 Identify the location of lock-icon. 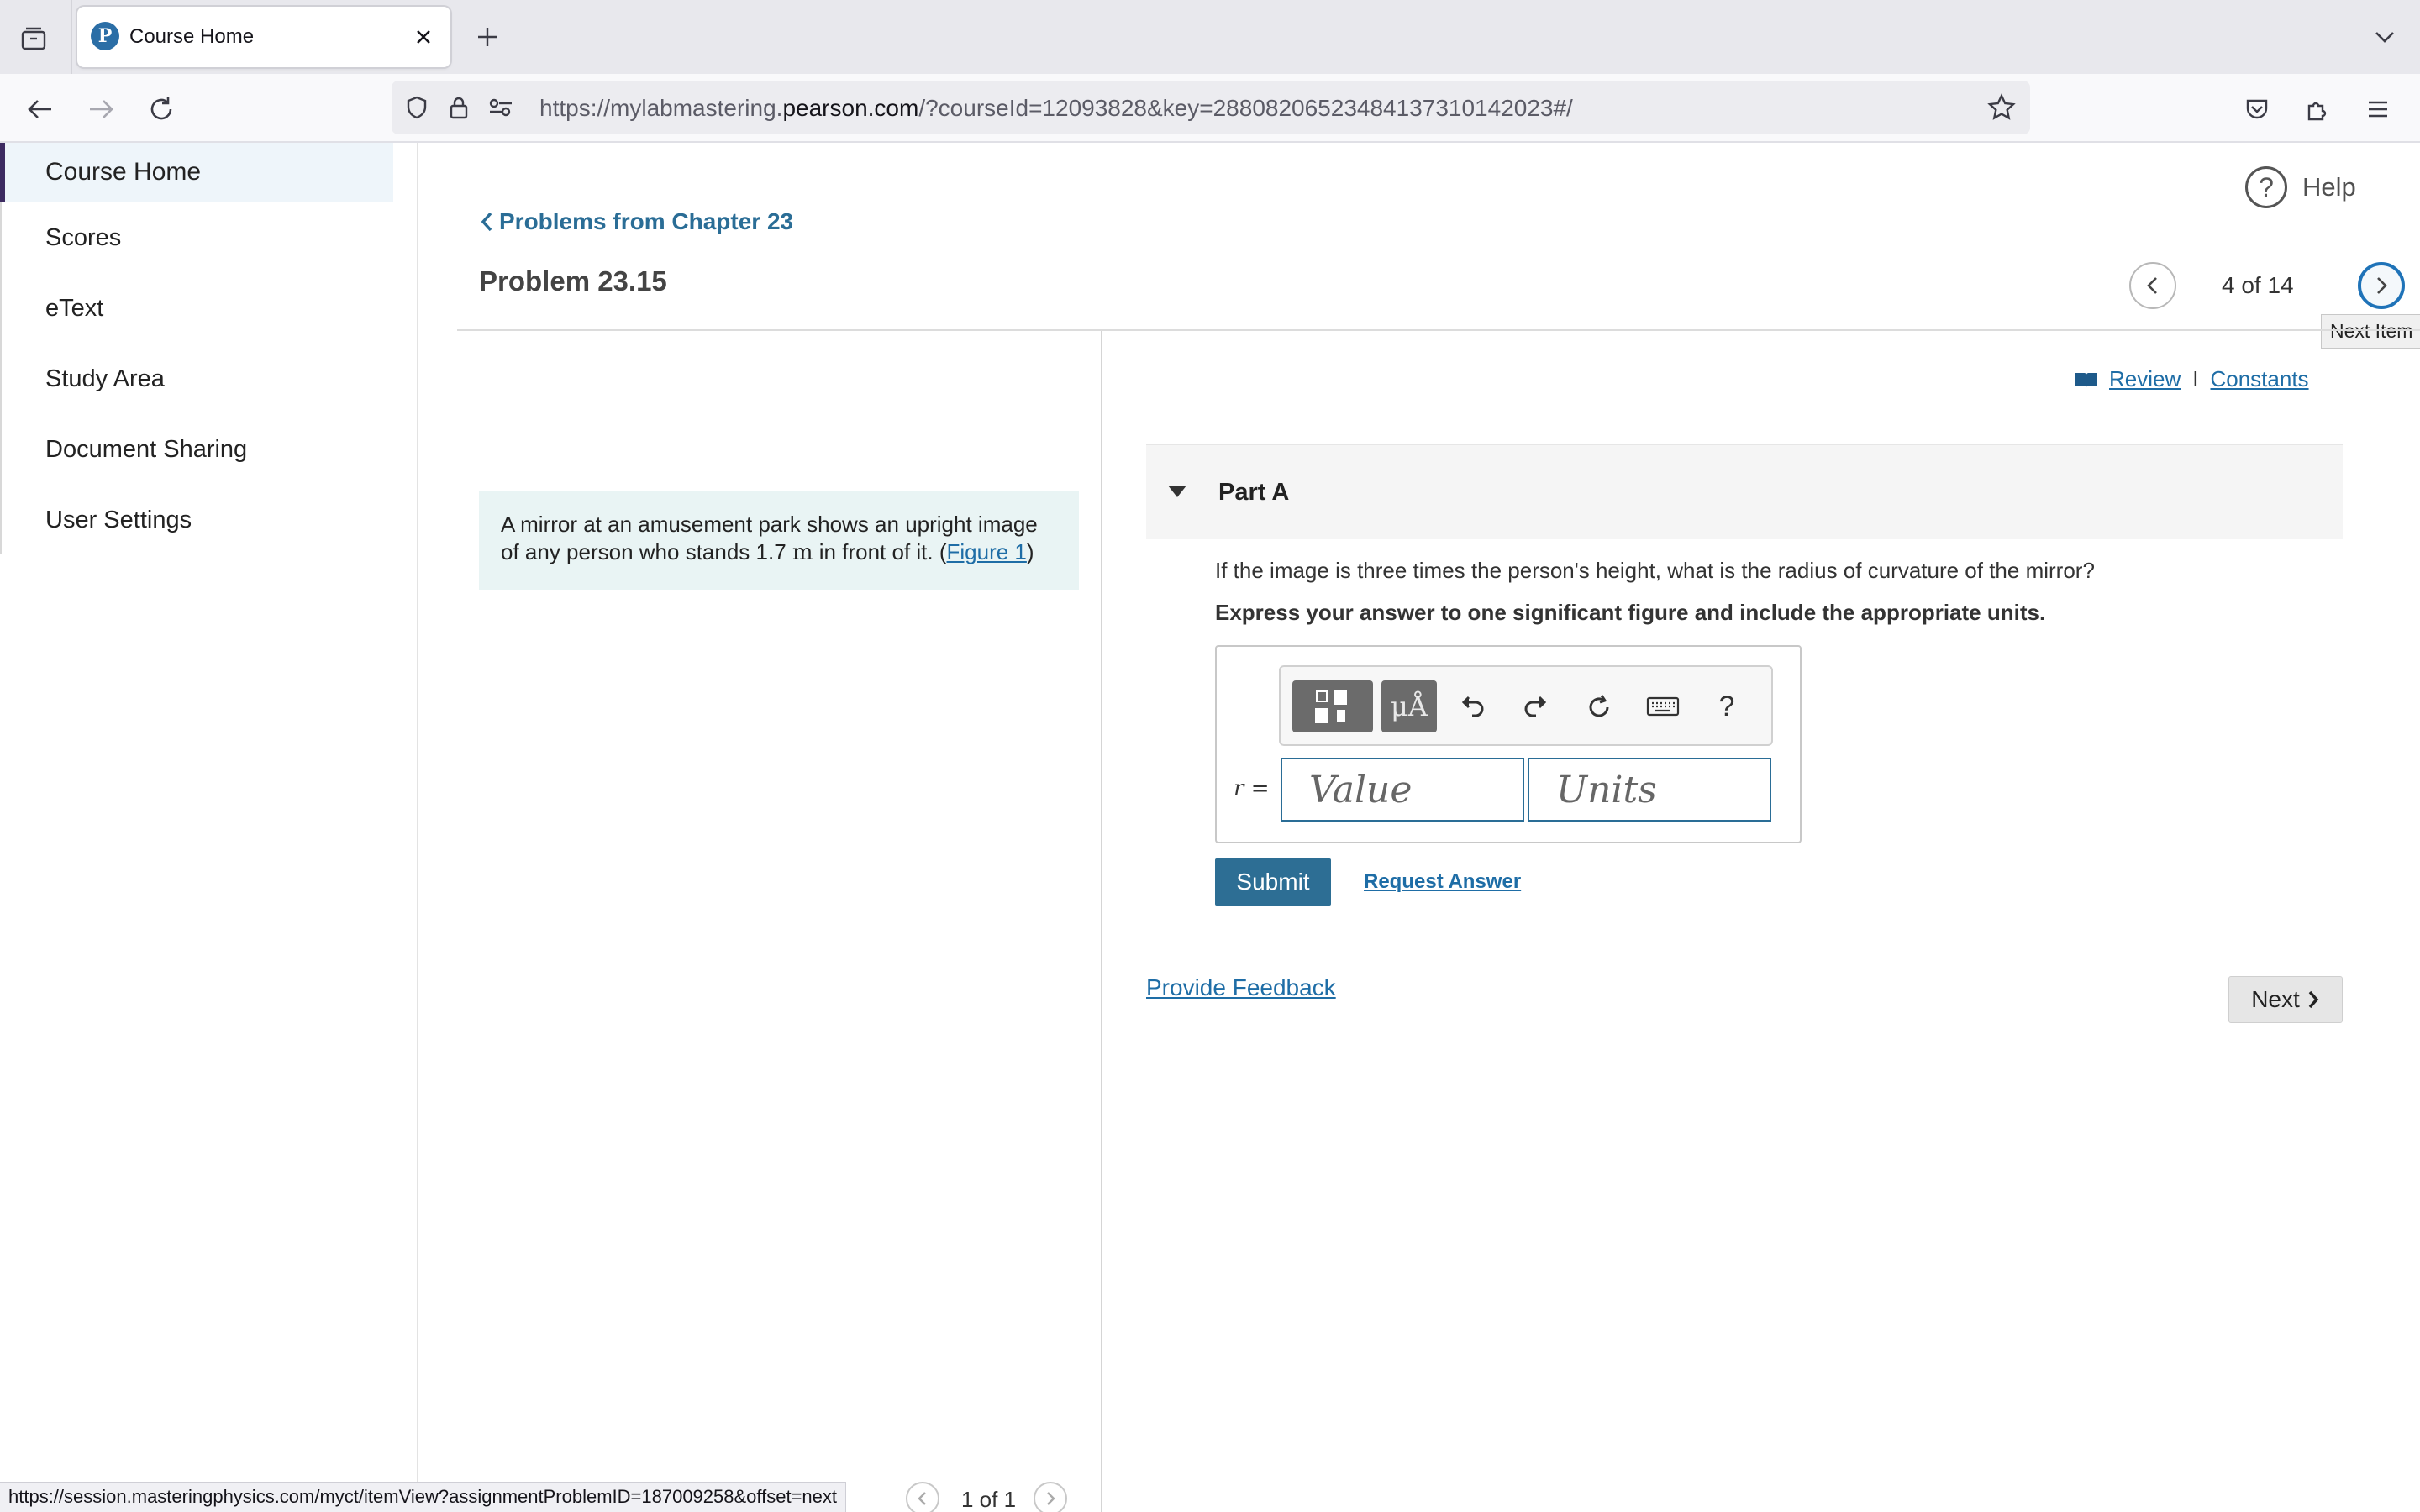
(459, 107).